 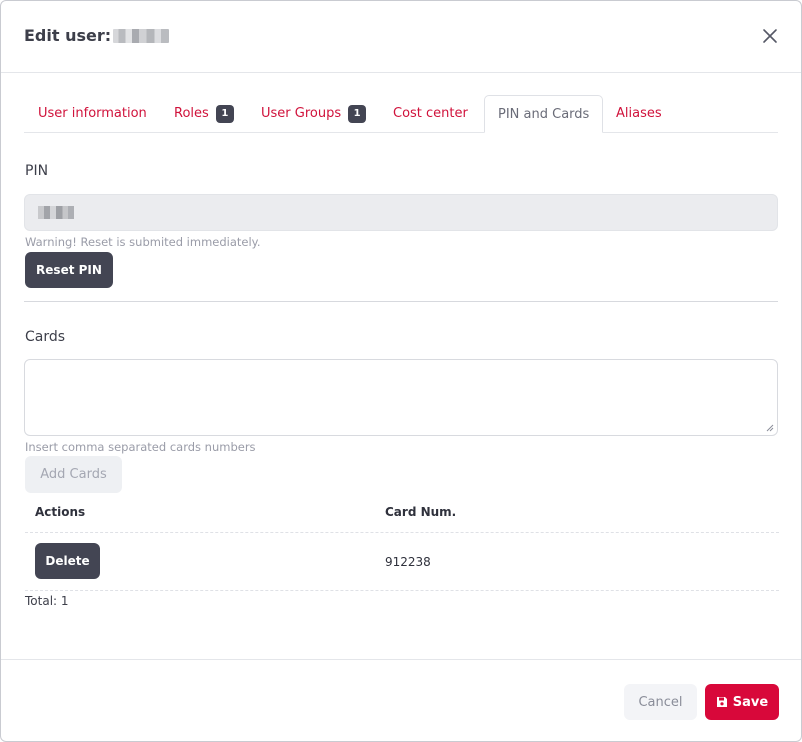 What do you see at coordinates (770, 428) in the screenshot?
I see `resize-grip-icon` at bounding box center [770, 428].